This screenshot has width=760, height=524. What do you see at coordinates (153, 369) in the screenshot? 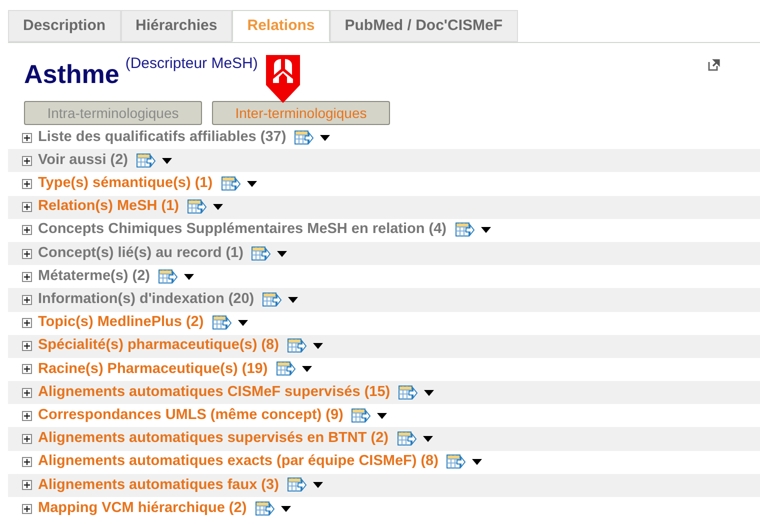
I see `section-link: Racine(s) Pharmaceutique(s) (19)` at bounding box center [153, 369].